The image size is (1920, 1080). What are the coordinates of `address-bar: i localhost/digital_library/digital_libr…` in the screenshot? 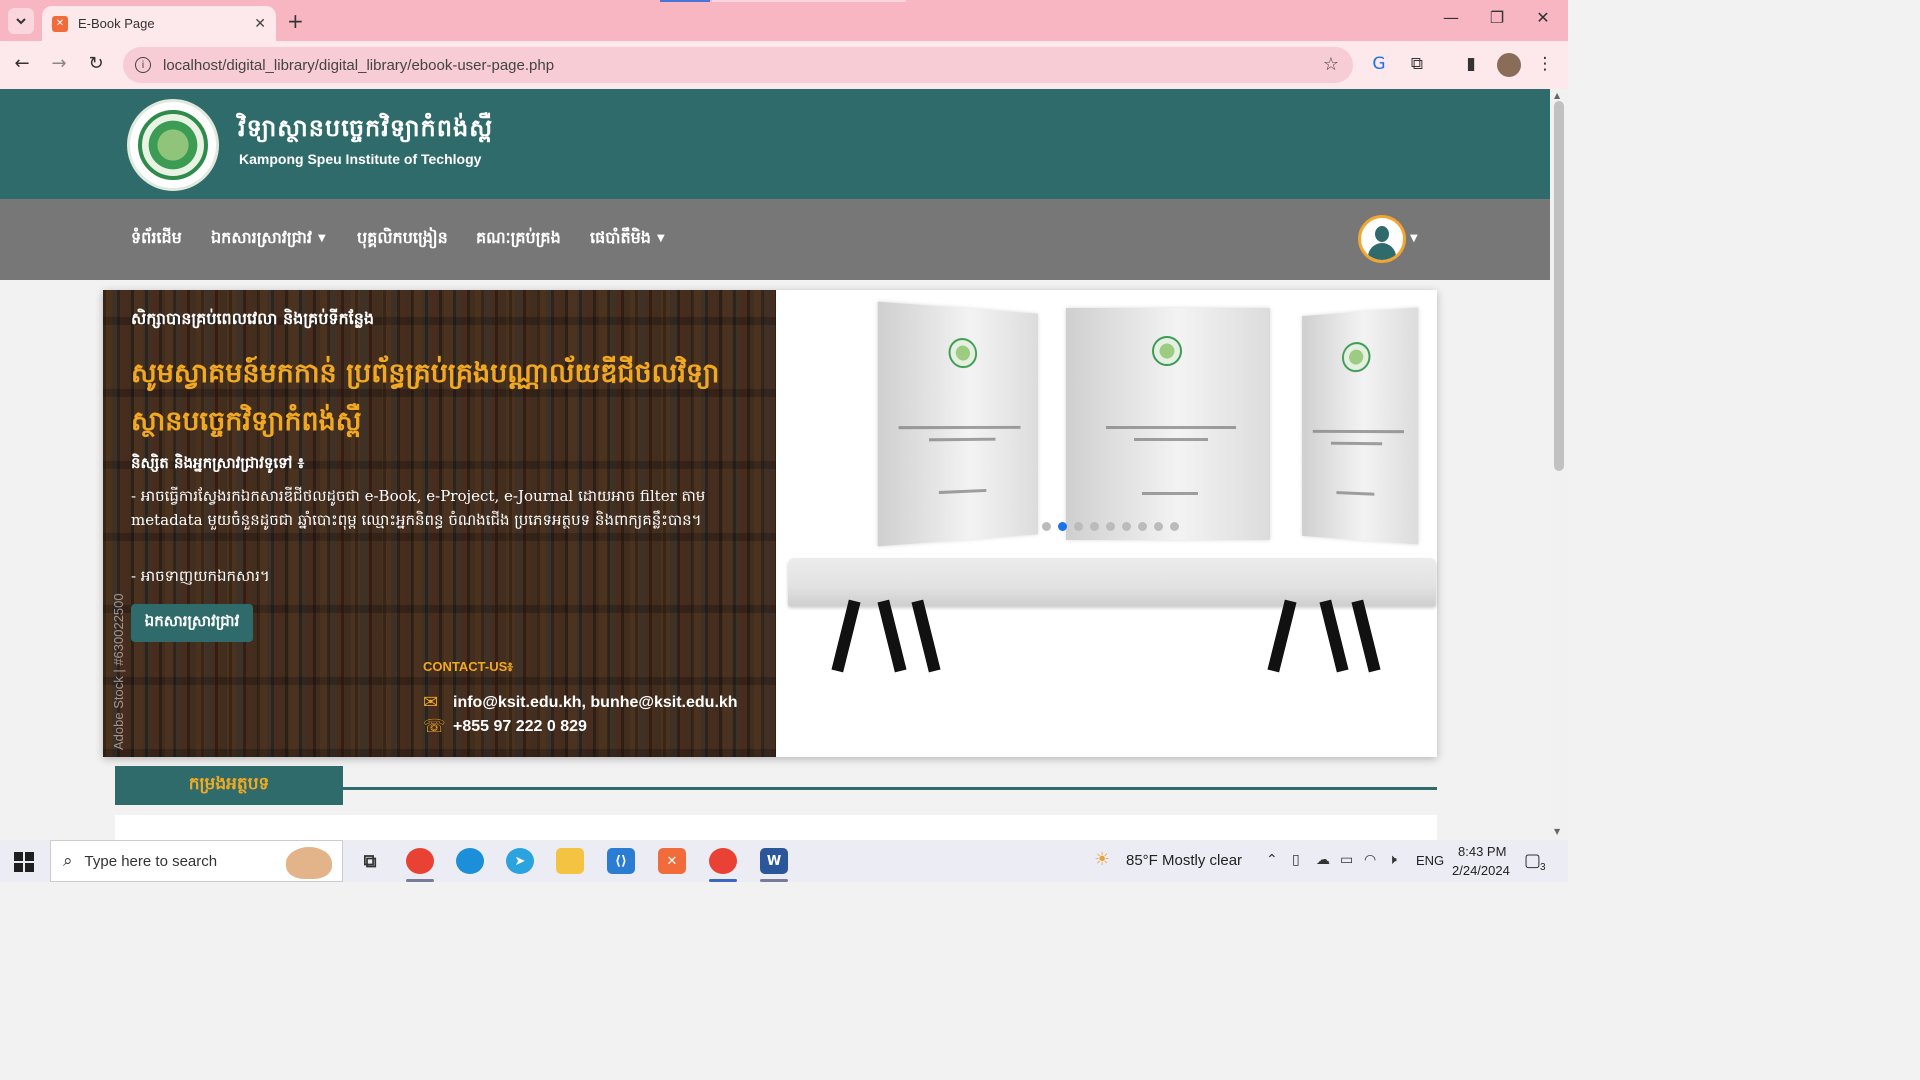 It's located at (738, 65).